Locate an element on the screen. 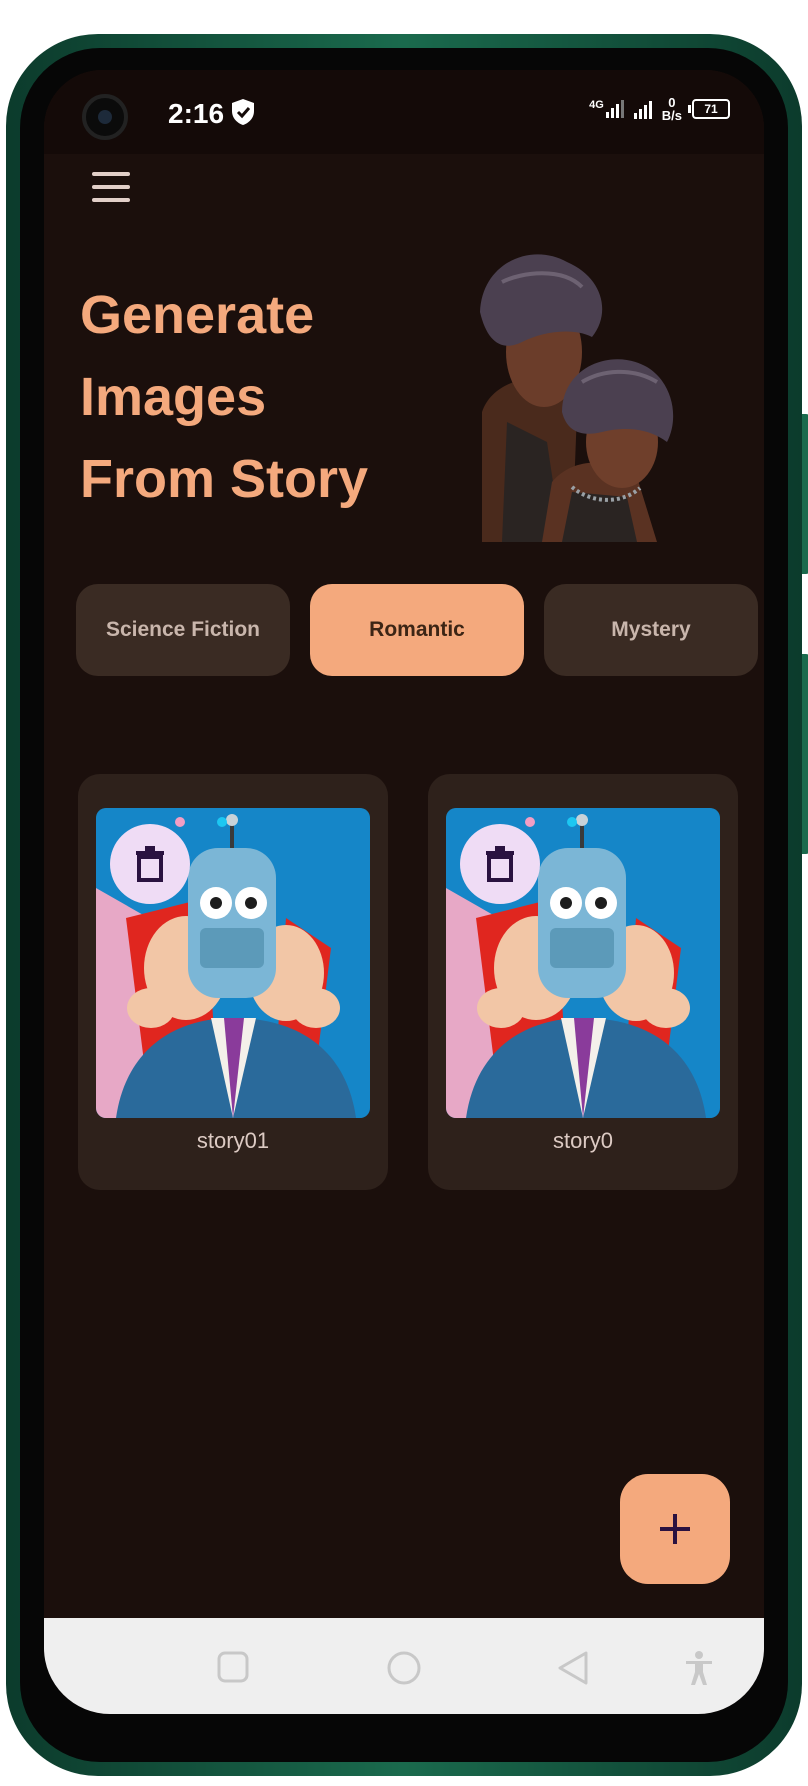  shield-icon is located at coordinates (243, 112).